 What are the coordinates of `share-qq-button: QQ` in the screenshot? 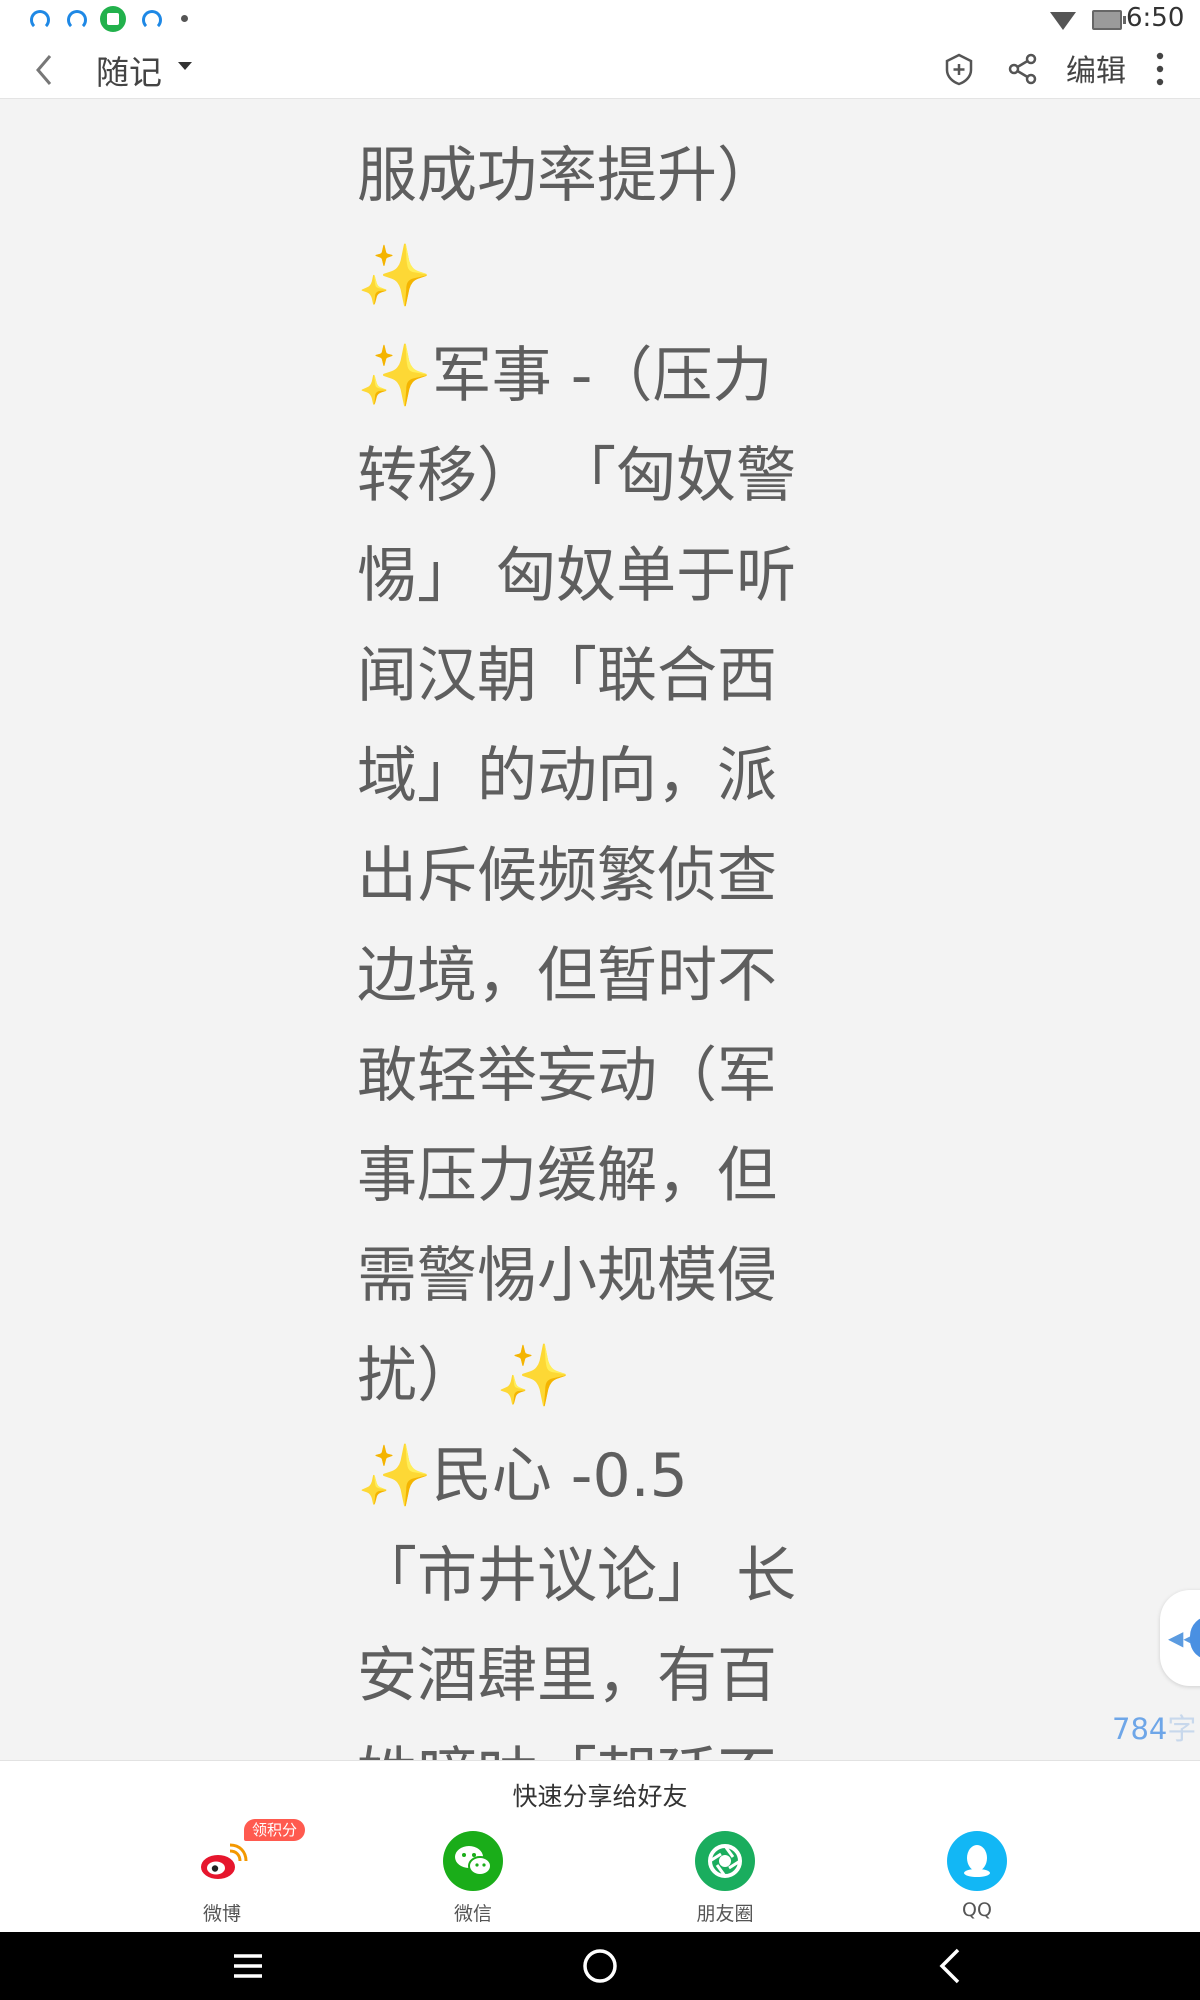 It's located at (977, 1881).